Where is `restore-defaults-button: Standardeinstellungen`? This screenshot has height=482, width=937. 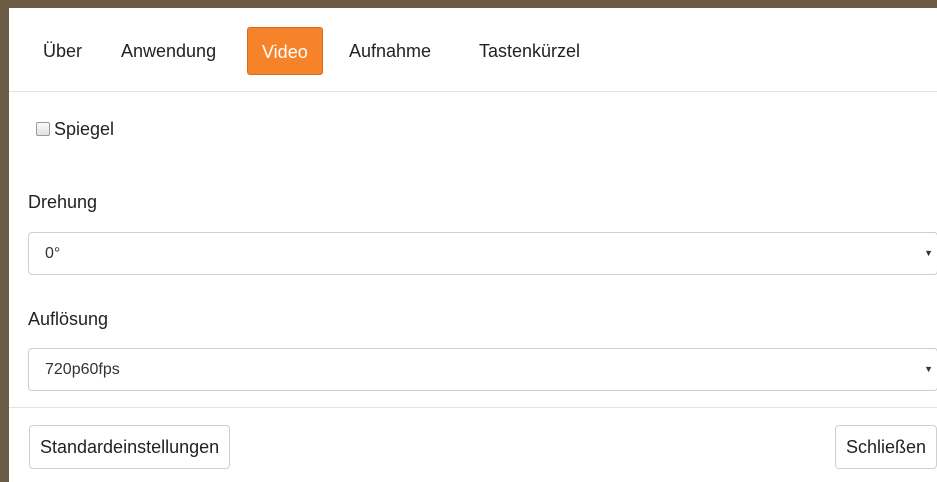
restore-defaults-button: Standardeinstellungen is located at coordinates (130, 447).